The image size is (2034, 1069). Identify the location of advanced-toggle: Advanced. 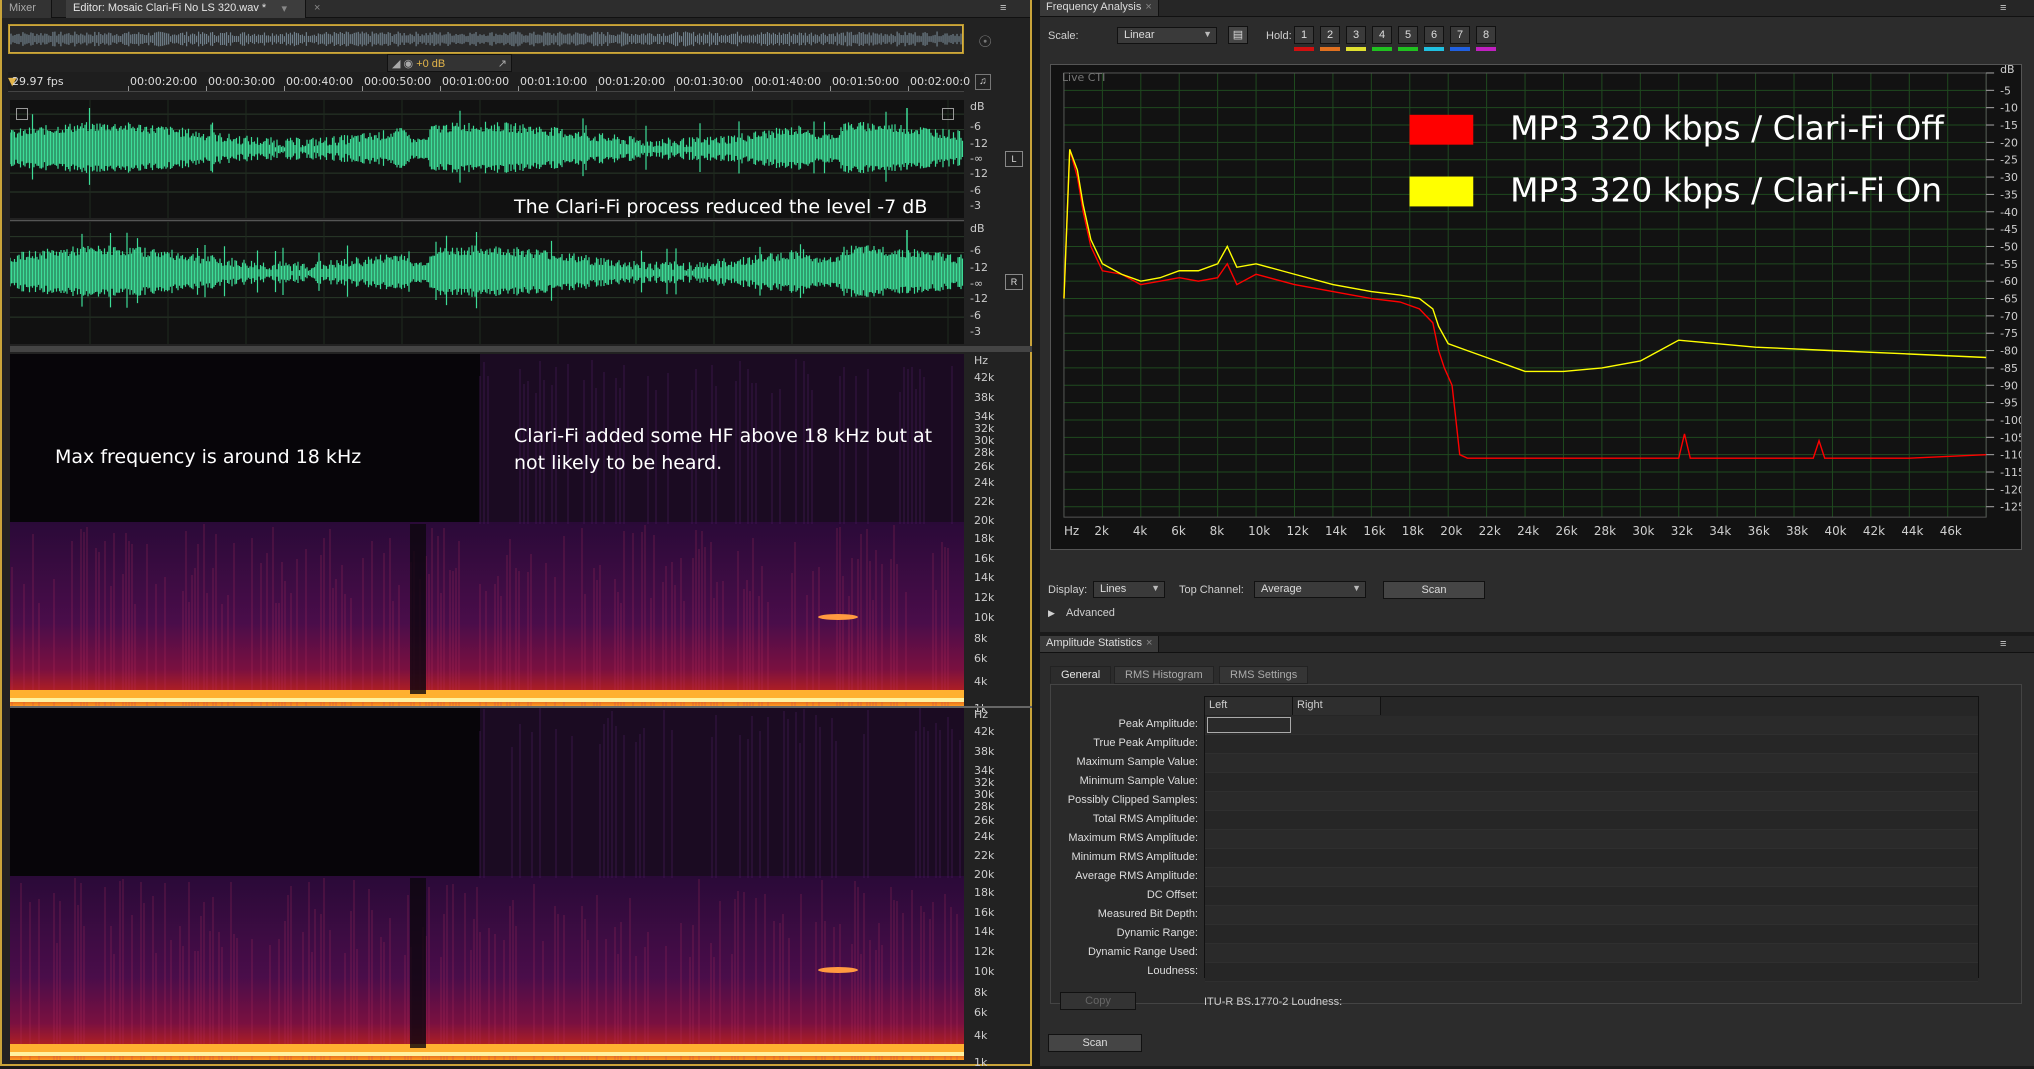
(1090, 613).